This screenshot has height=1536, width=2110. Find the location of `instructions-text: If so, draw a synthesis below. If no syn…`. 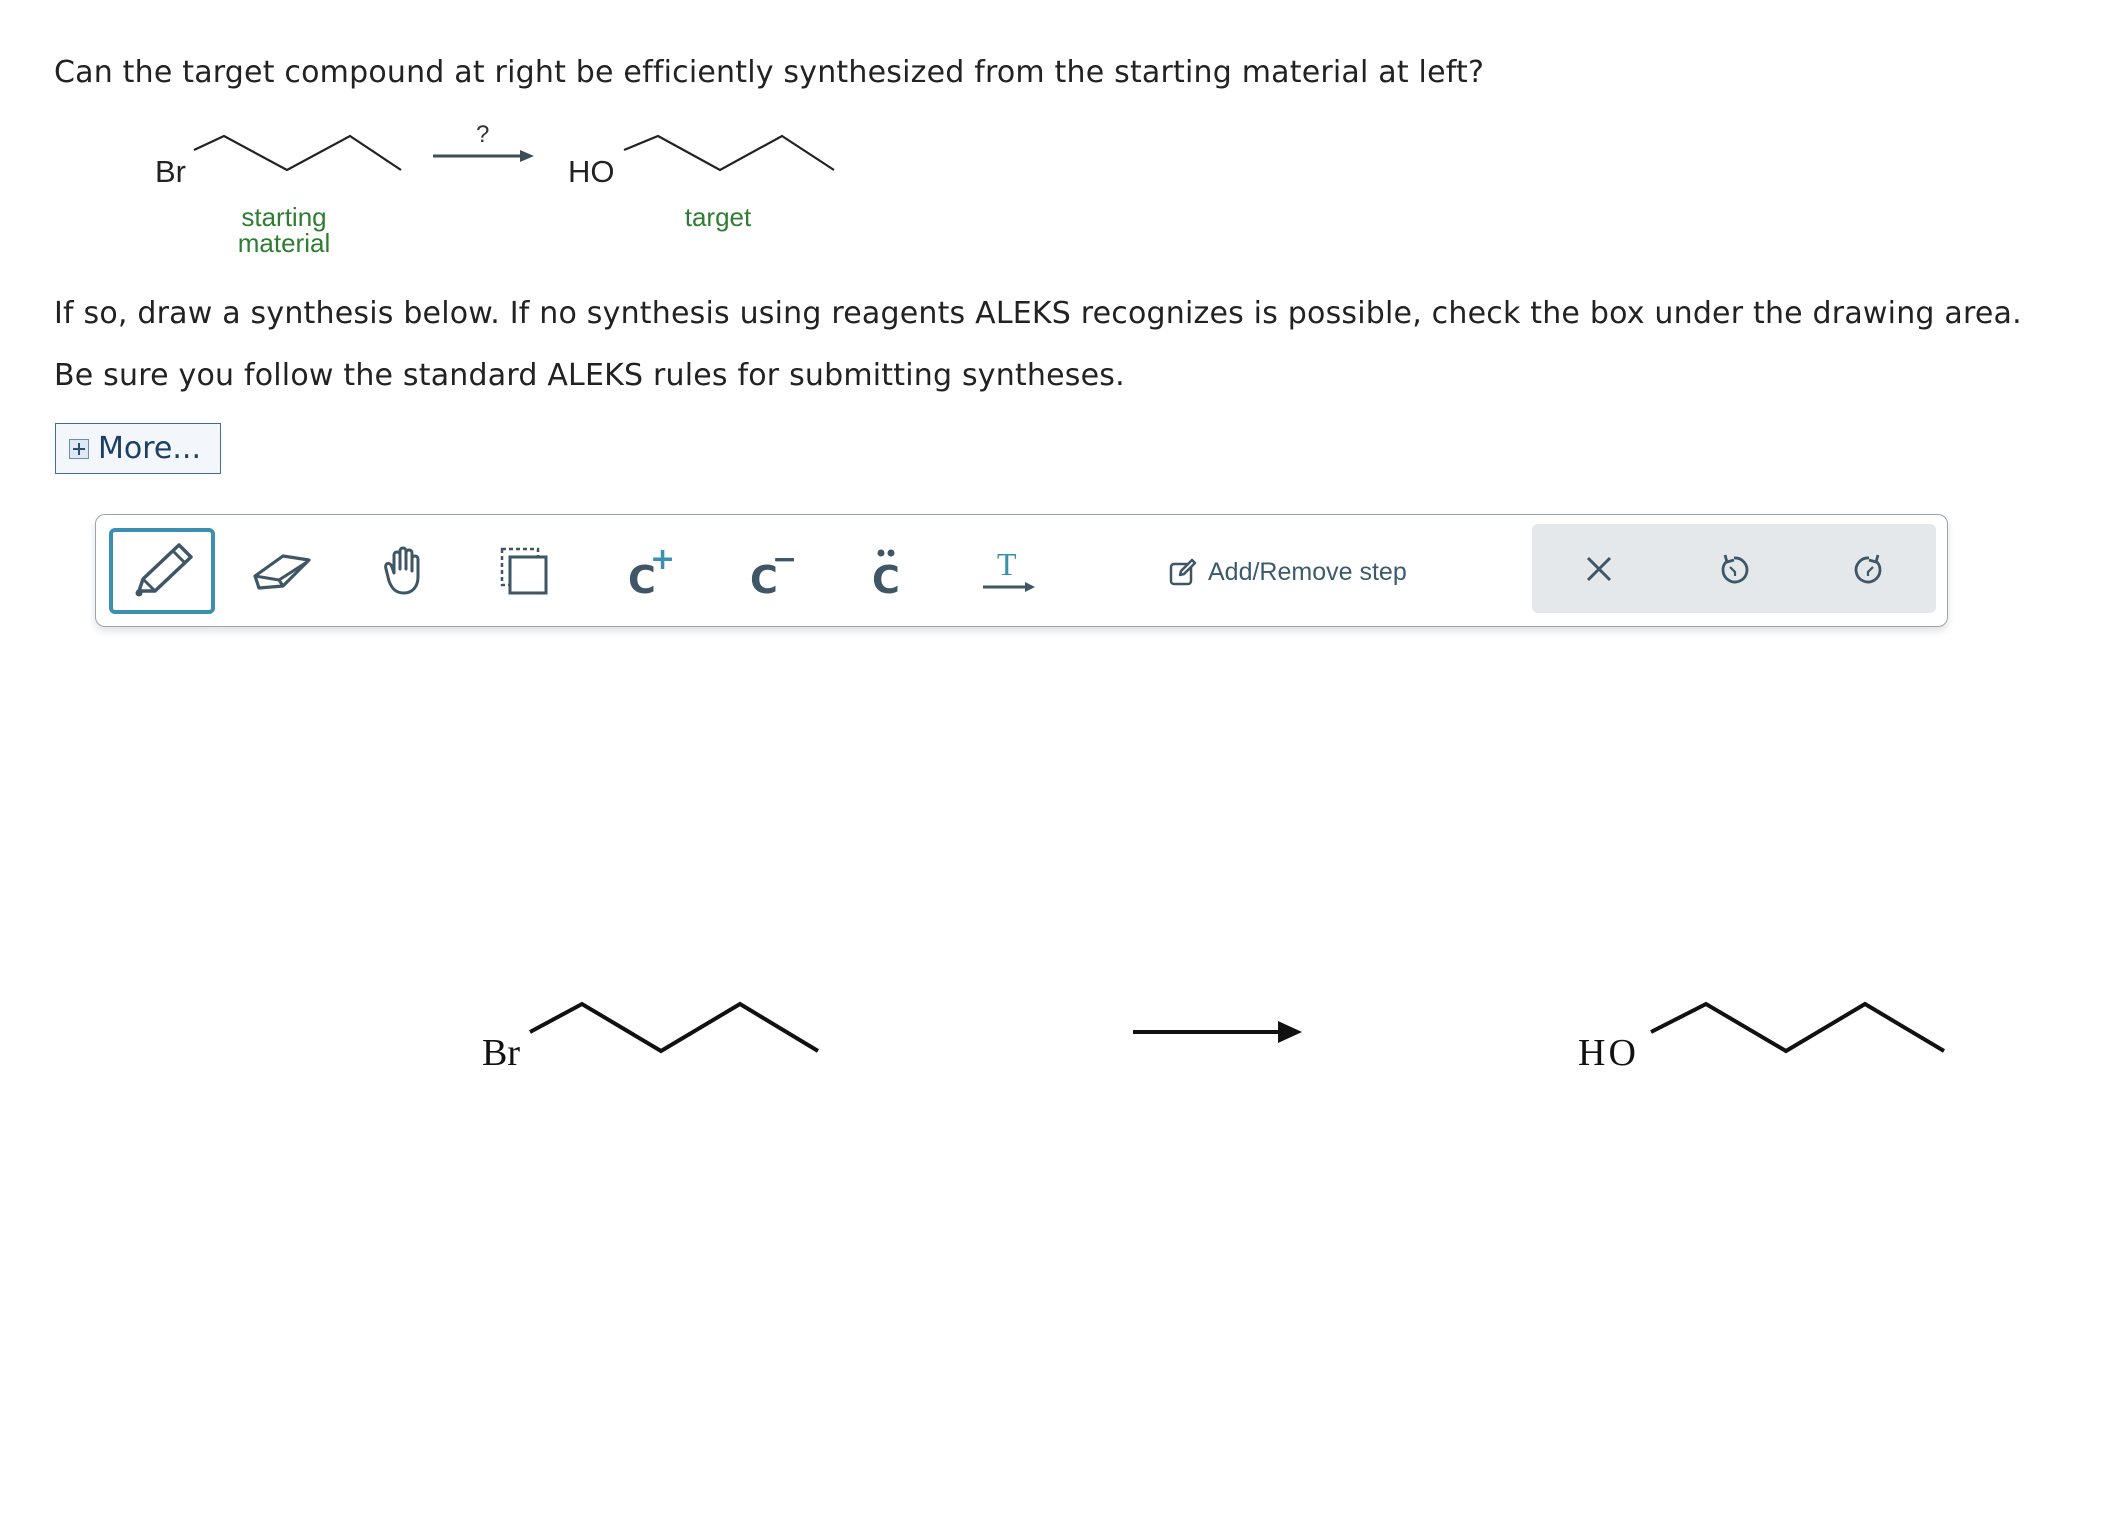

instructions-text: If so, draw a synthesis below. If no syn… is located at coordinates (1038, 313).